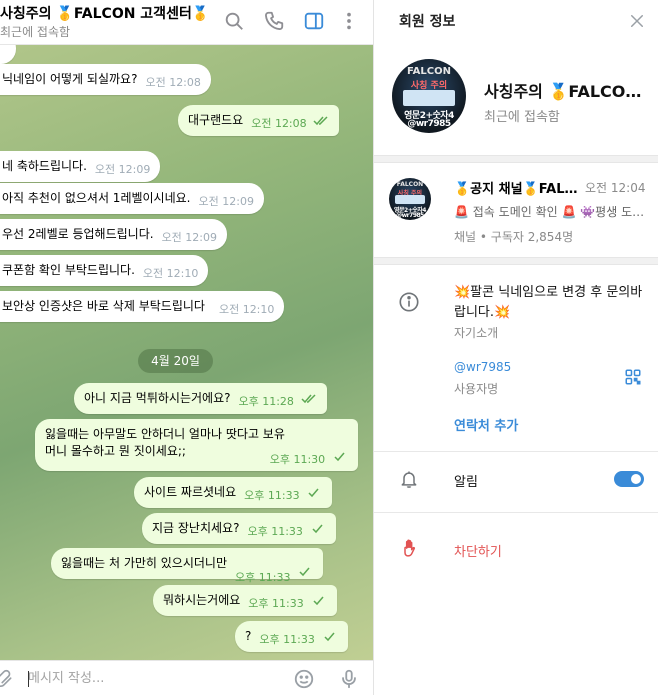 The width and height of the screenshot is (658, 695). I want to click on profile-name: 사칭주의 🥇FALCON 고객센터🥇, so click(566, 91).